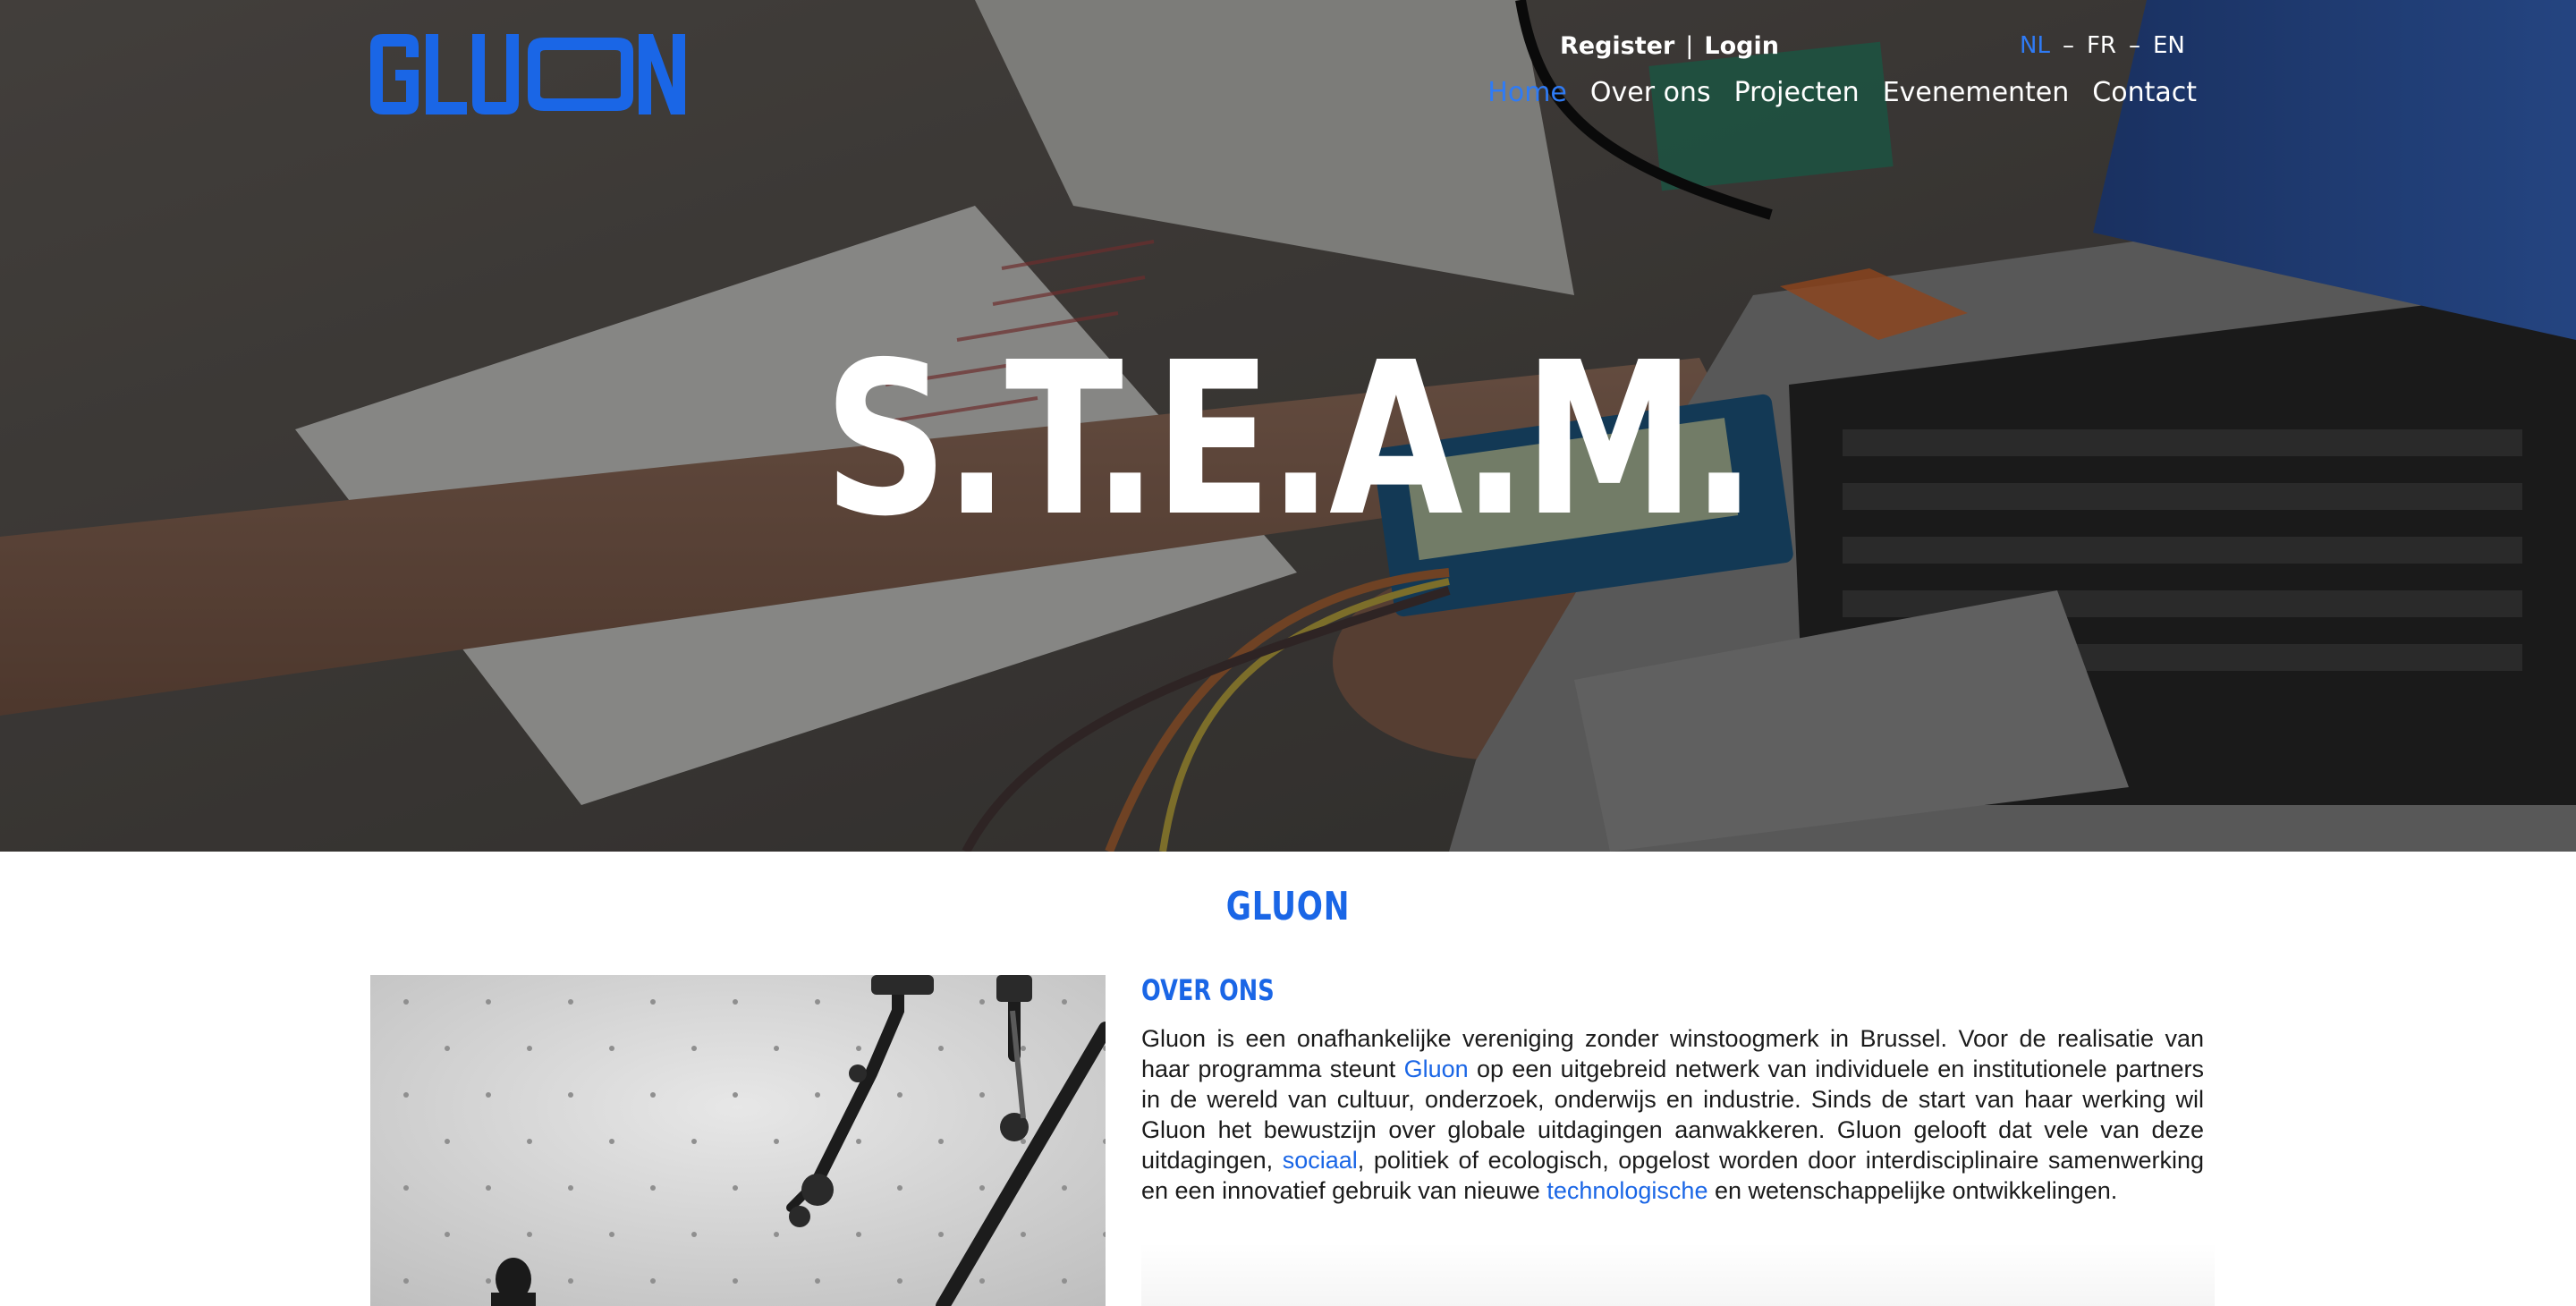 This screenshot has width=2576, height=1306. I want to click on nav-item-over-ons: Over ons, so click(1650, 93).